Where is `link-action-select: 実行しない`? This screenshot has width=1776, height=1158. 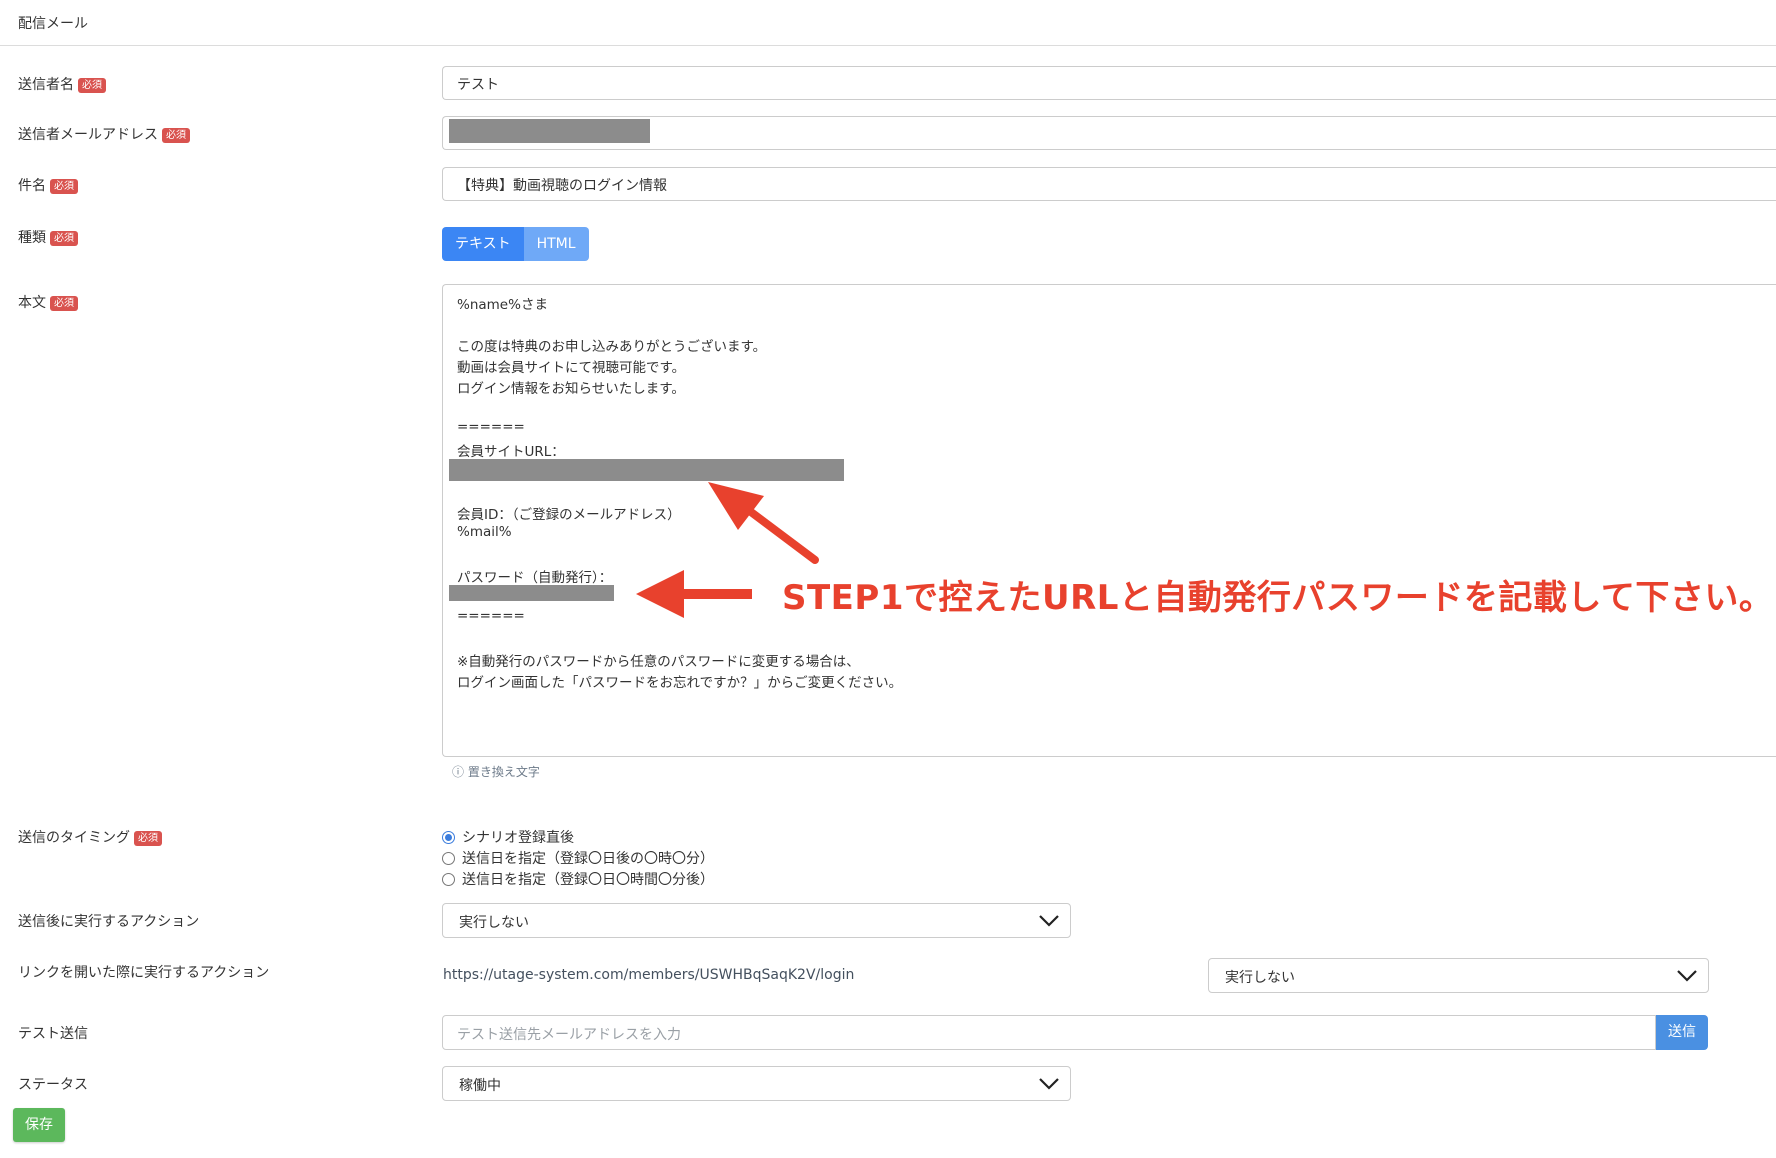 link-action-select: 実行しない is located at coordinates (1458, 975).